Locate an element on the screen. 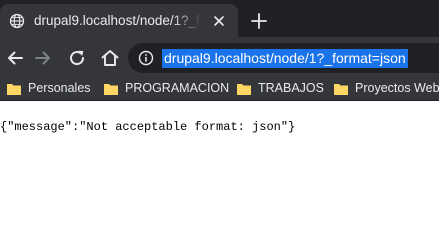  browser-tab: drupal9.localhost/node/1?_format=json is located at coordinates (119, 20).